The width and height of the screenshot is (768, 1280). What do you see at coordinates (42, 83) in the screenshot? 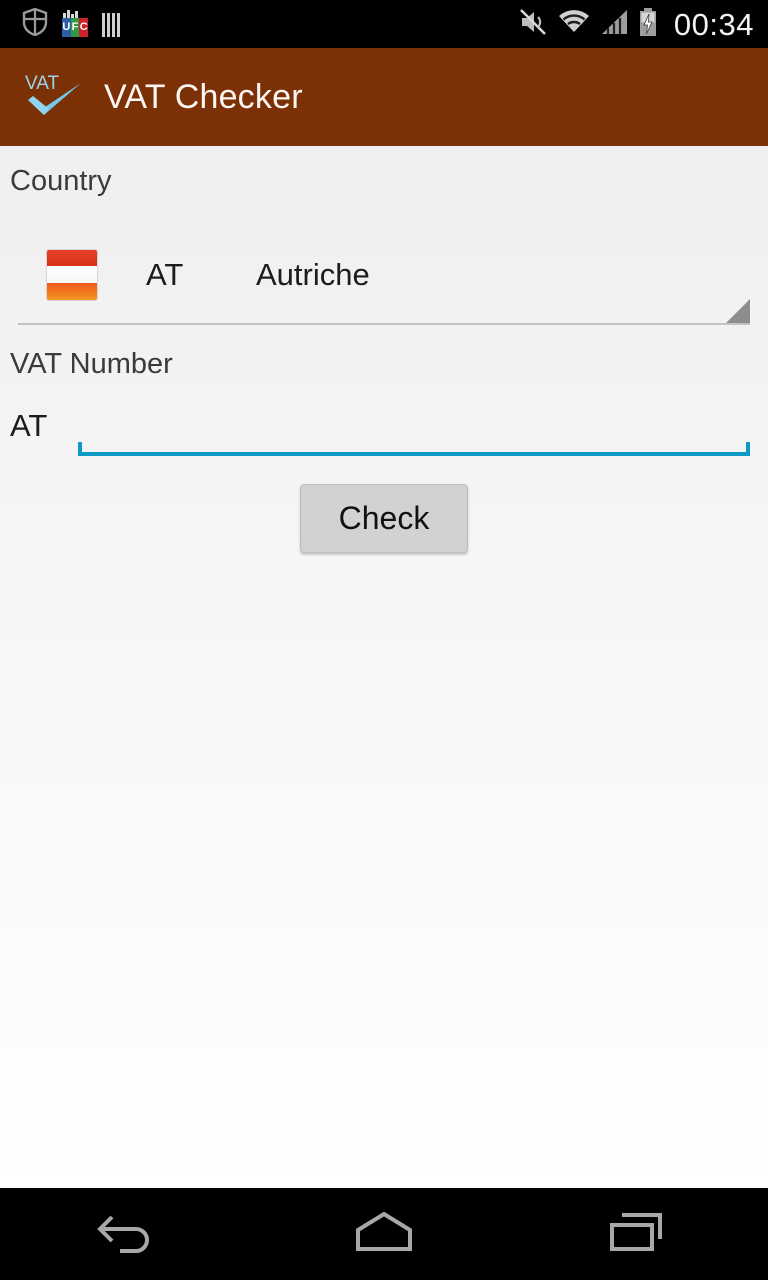
I see `svg-text: VAT` at bounding box center [42, 83].